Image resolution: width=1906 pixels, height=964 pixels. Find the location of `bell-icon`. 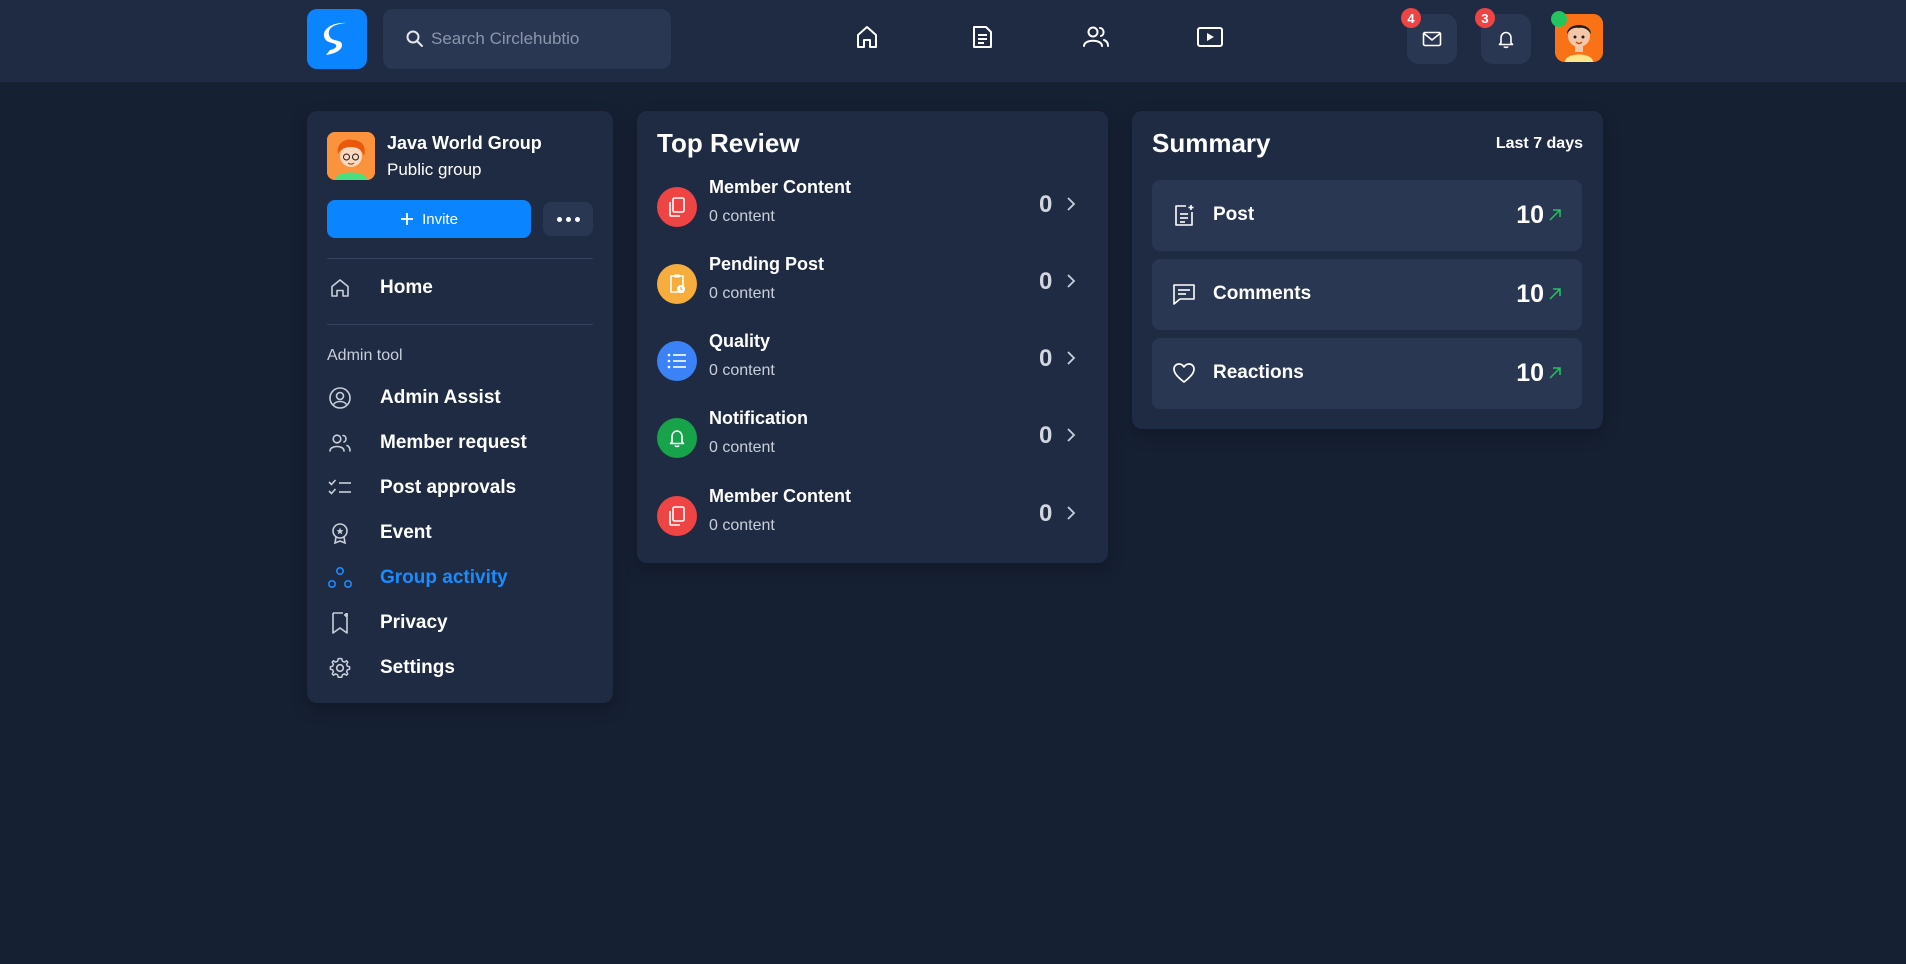

bell-icon is located at coordinates (677, 438).